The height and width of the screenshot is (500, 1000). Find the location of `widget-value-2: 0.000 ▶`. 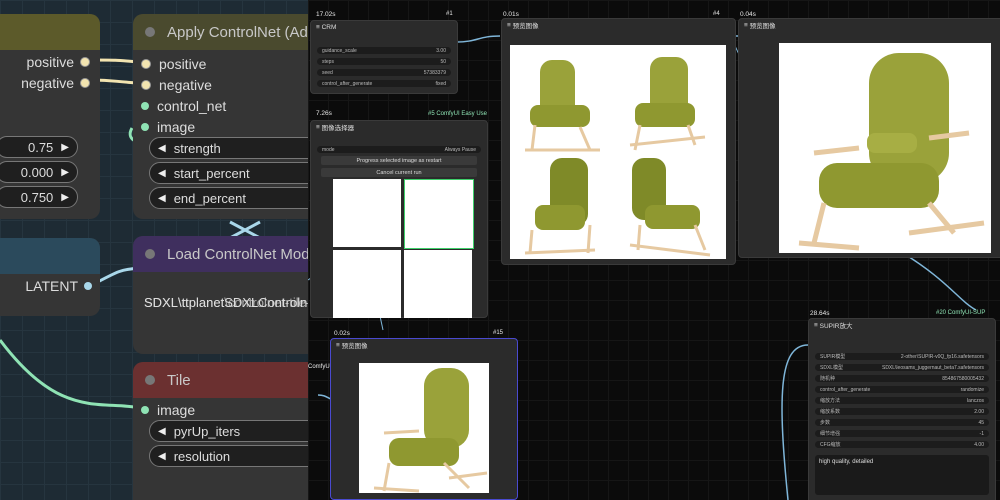

widget-value-2: 0.000 ▶ is located at coordinates (39, 172).